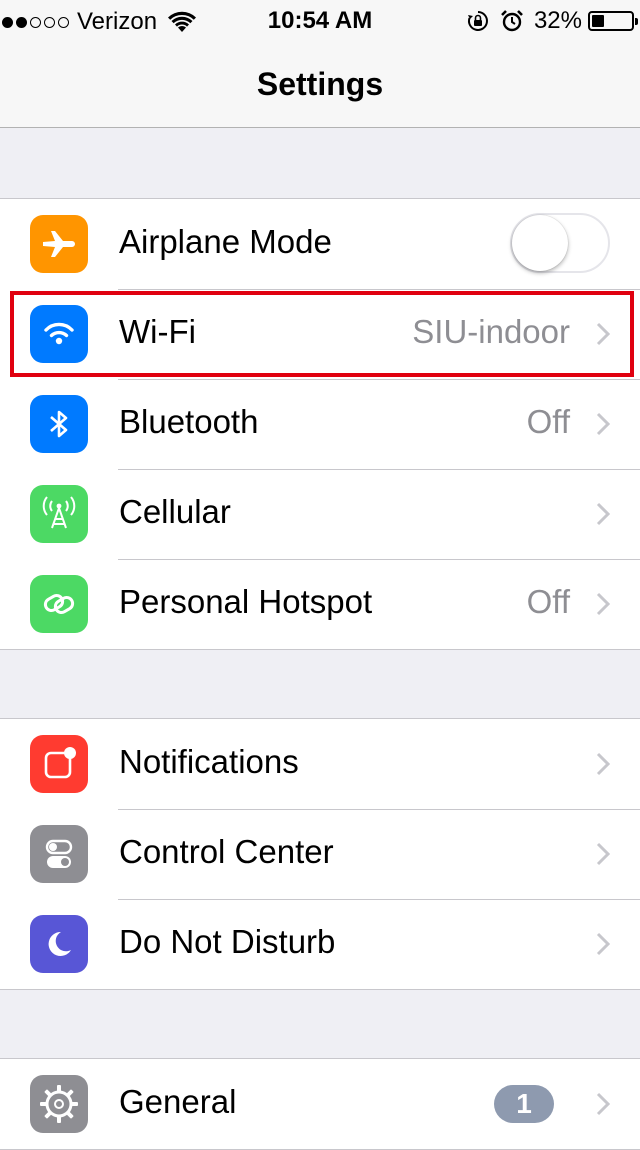 Image resolution: width=640 pixels, height=1150 pixels. I want to click on bluetooth-glyph, so click(59, 424).